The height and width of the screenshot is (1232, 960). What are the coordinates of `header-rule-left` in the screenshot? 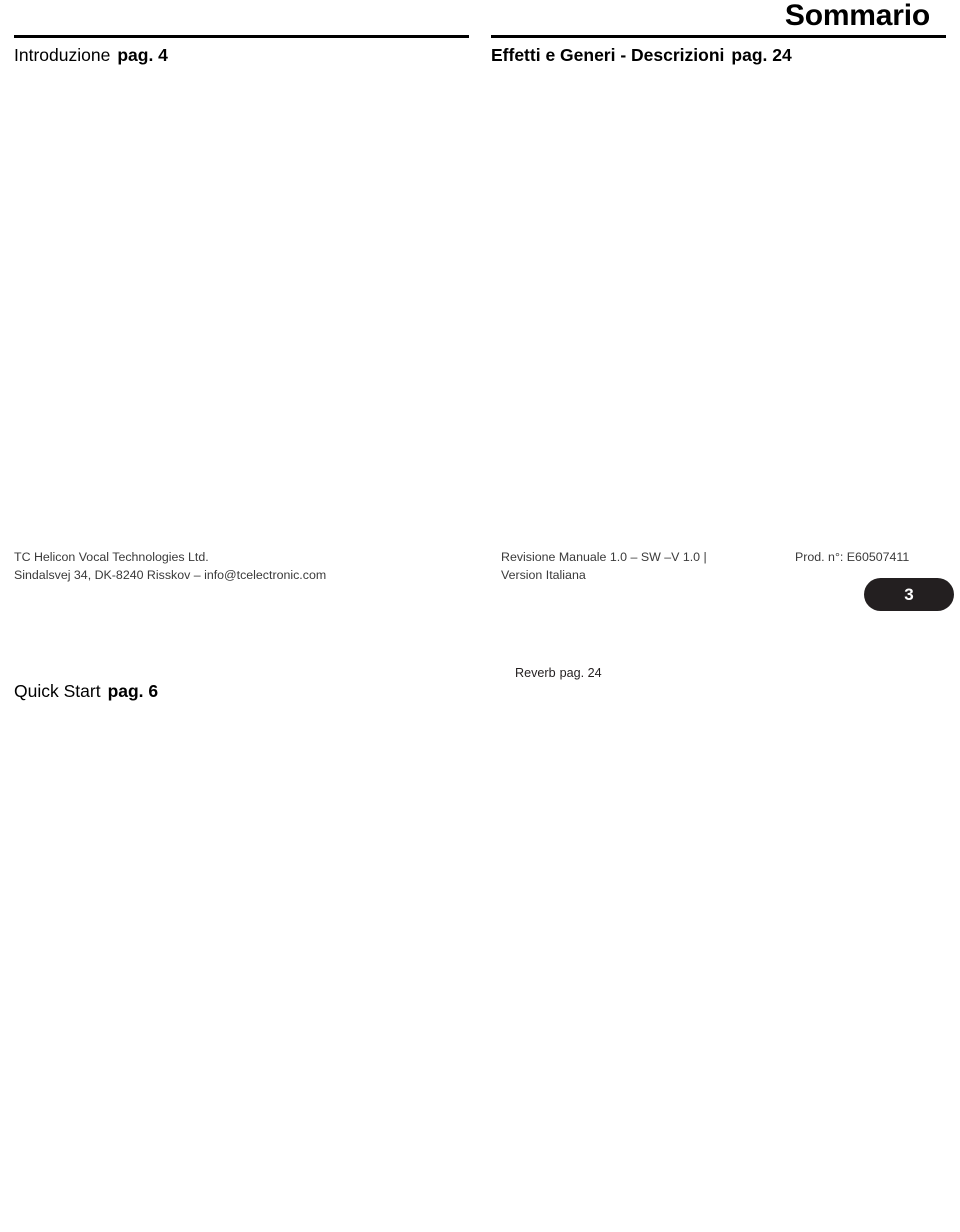 It's located at (241, 36).